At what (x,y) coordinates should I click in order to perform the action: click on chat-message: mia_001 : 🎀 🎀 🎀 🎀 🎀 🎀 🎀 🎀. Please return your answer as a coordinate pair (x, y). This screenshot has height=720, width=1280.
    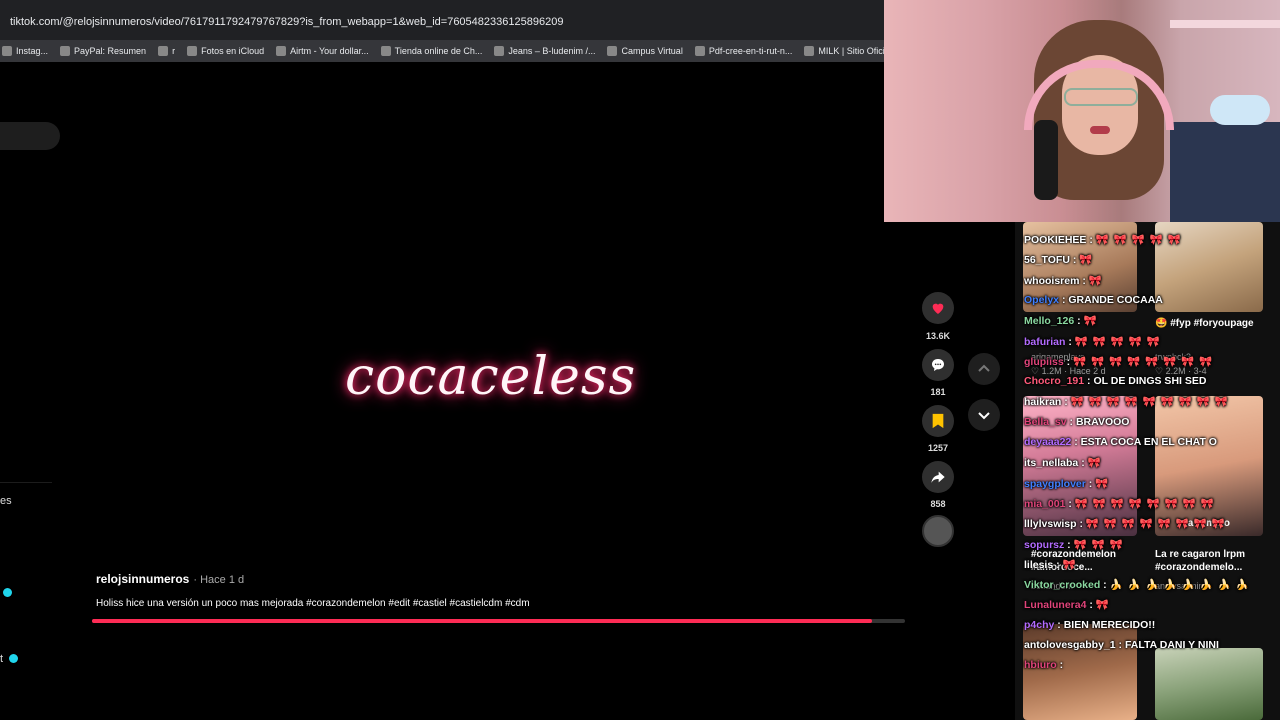
    Looking at the image, I should click on (1119, 503).